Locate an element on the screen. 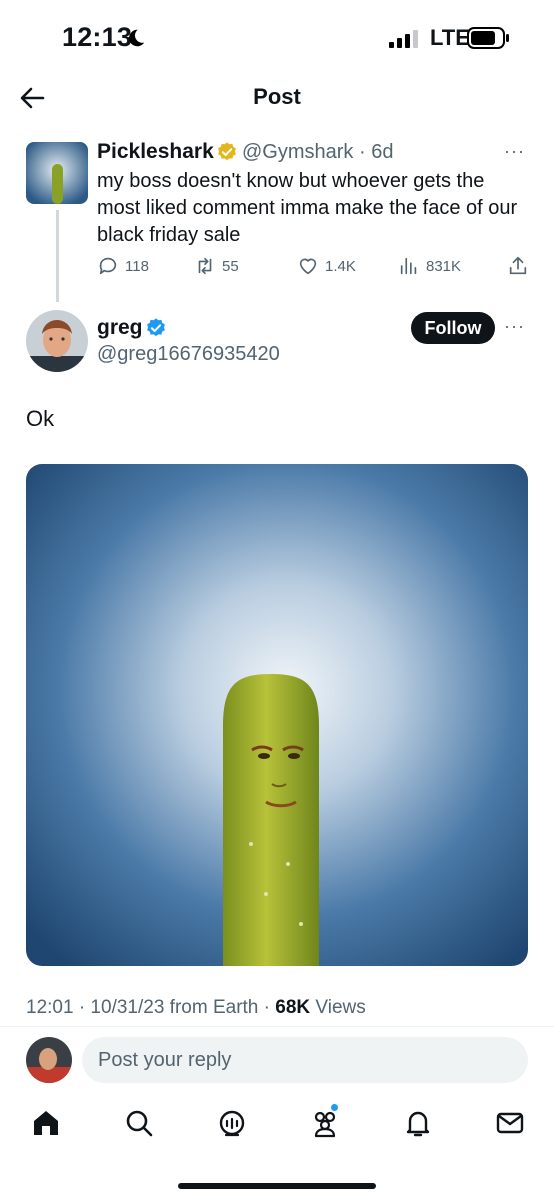  share-icon is located at coordinates (518, 265).